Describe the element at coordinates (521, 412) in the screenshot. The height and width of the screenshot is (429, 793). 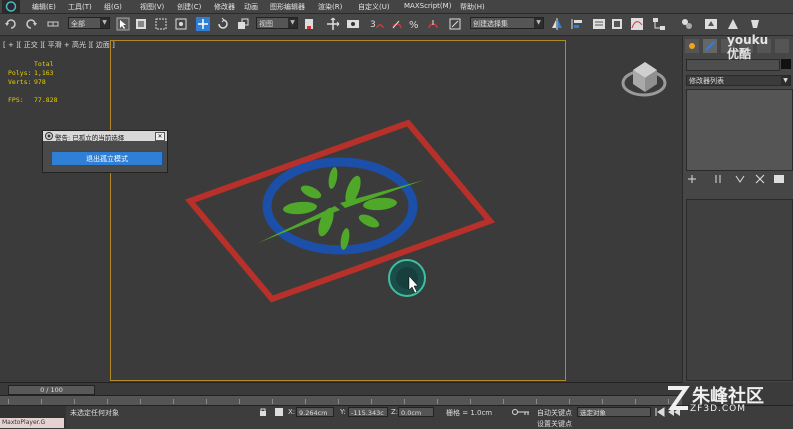
I see `key-icon` at that location.